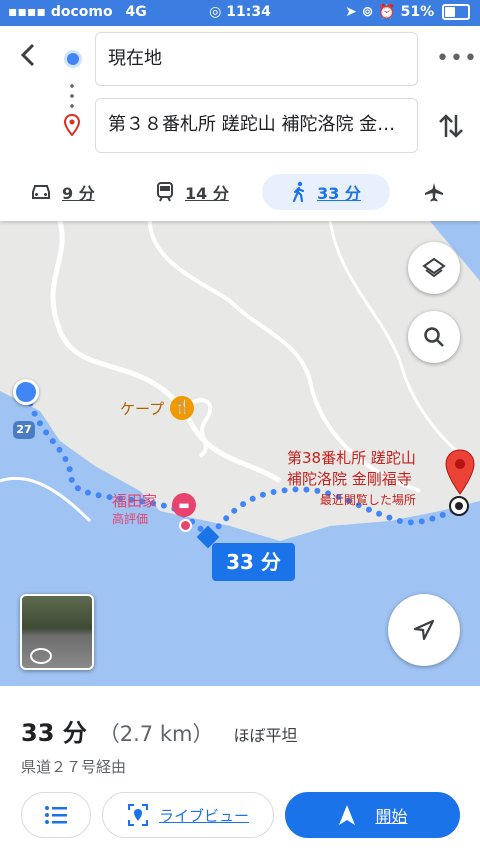 The height and width of the screenshot is (854, 480). I want to click on alarm-icon: ⏰, so click(387, 12).